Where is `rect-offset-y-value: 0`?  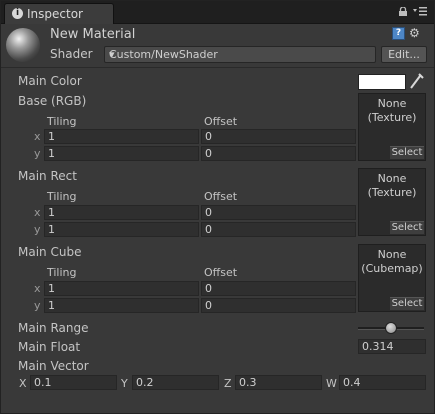
rect-offset-y-value: 0 is located at coordinates (208, 229).